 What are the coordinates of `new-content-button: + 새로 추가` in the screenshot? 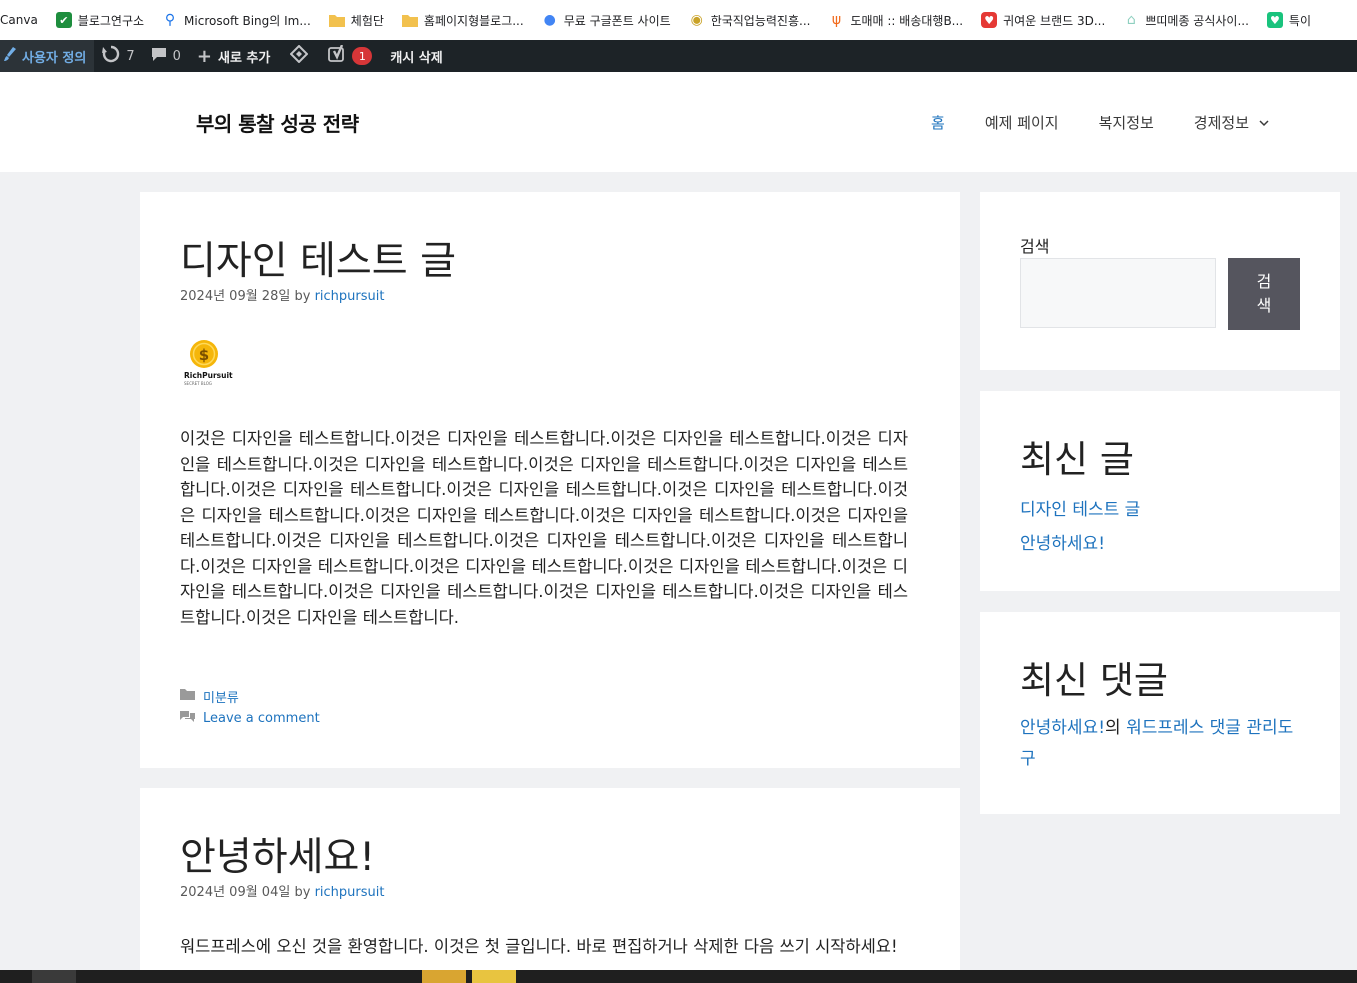 It's located at (233, 56).